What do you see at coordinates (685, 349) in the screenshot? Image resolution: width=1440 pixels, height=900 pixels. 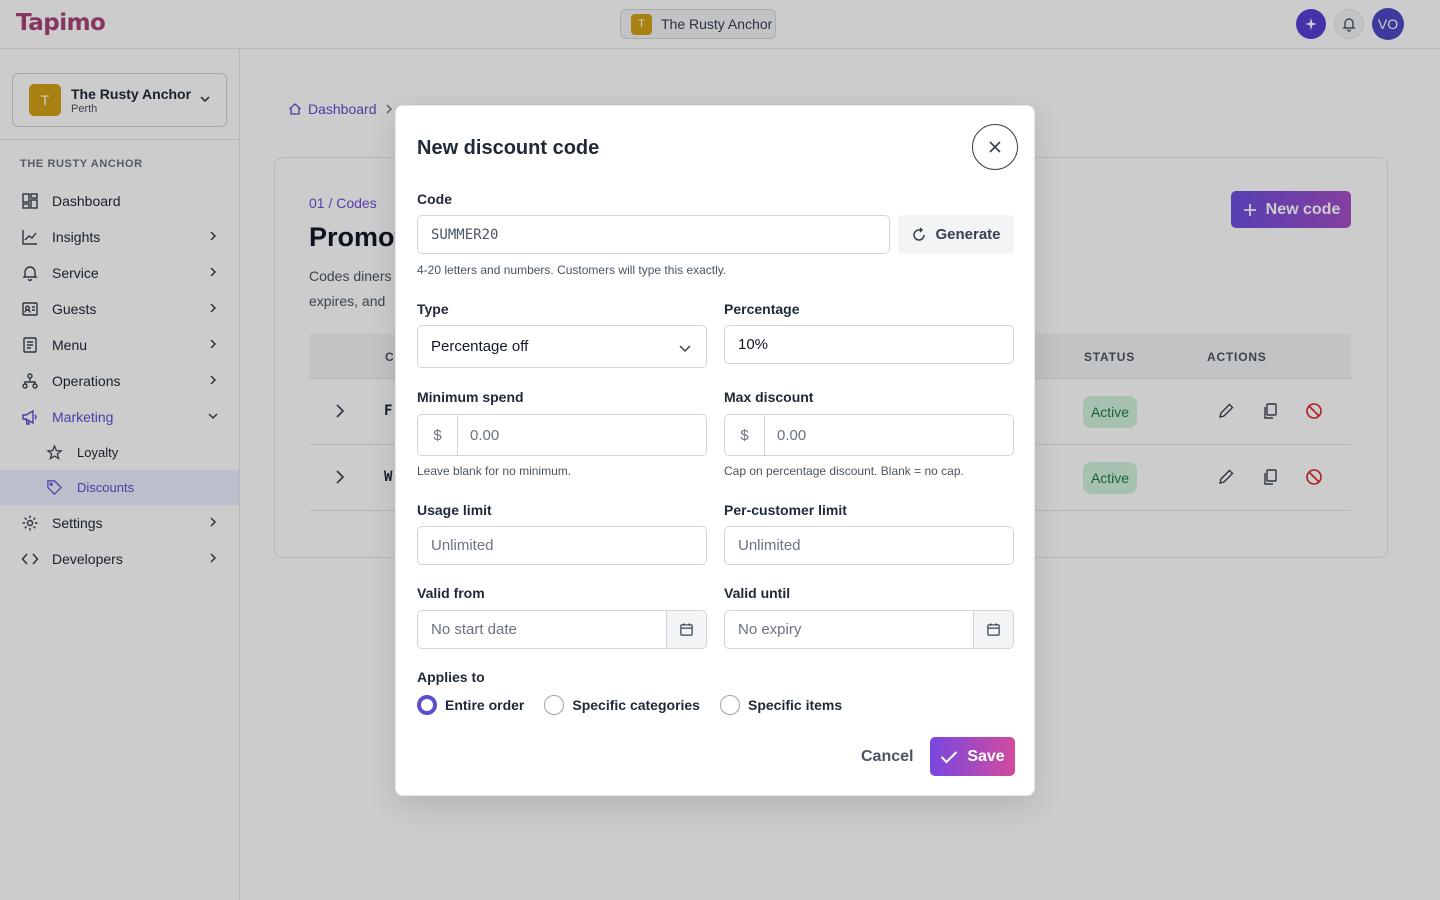 I see `chevron-down-icon` at bounding box center [685, 349].